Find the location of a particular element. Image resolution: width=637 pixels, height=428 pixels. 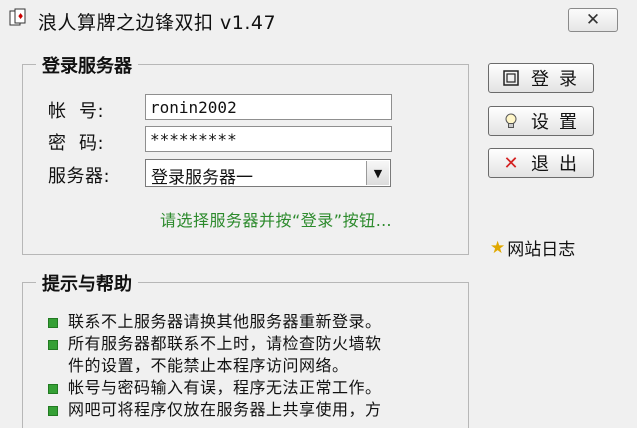

settings-button: 设置 is located at coordinates (541, 121).